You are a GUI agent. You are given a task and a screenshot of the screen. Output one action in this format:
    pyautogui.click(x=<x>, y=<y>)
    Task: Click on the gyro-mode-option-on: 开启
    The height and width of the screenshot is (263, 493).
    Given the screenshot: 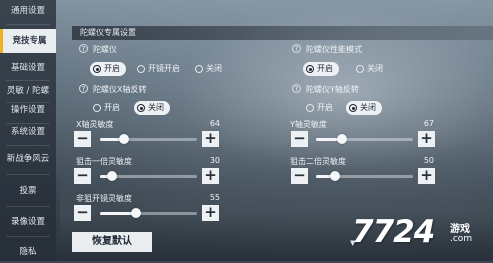 What is the action you would take?
    pyautogui.click(x=321, y=69)
    